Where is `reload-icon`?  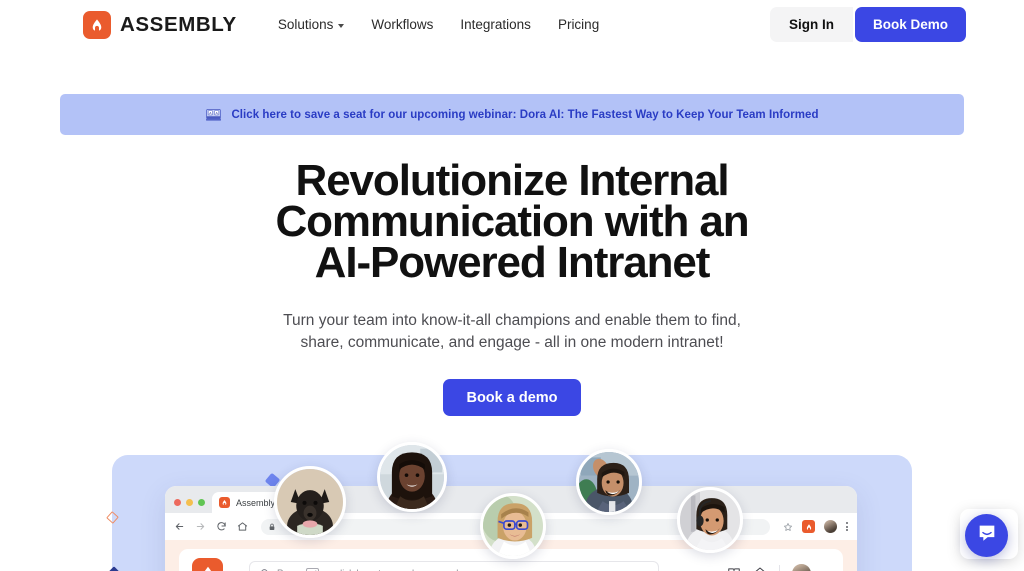 reload-icon is located at coordinates (221, 526).